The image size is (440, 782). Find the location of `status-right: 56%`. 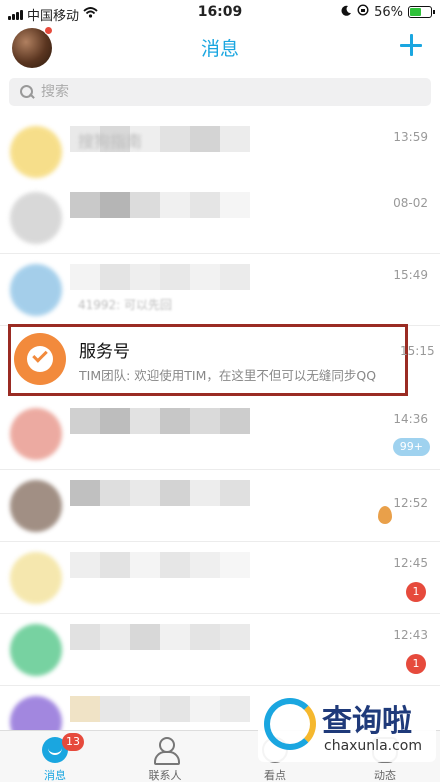

status-right: 56% is located at coordinates (388, 12).